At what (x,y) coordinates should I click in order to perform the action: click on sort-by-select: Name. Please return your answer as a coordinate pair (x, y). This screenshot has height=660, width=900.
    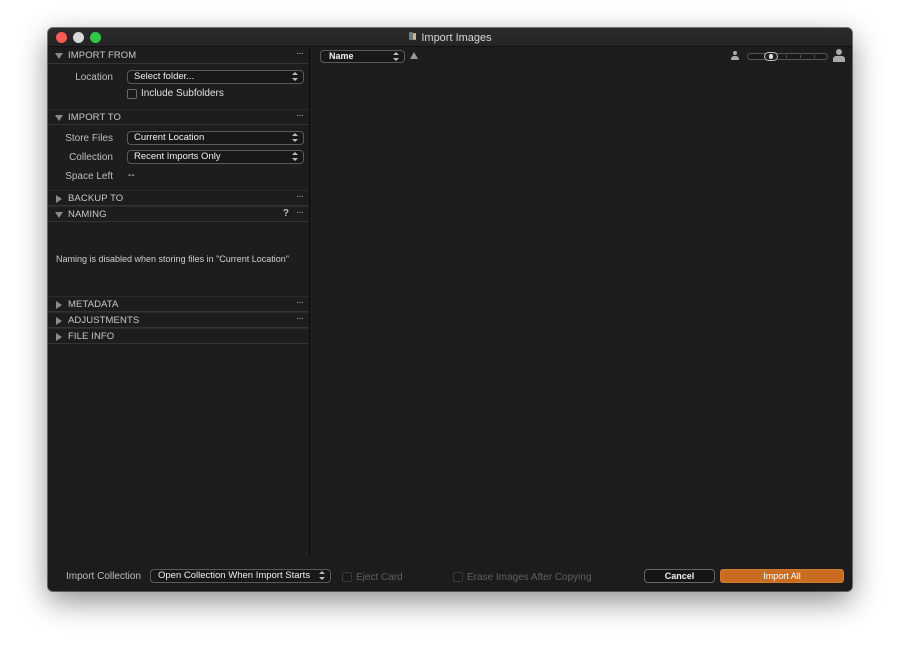
    Looking at the image, I should click on (362, 56).